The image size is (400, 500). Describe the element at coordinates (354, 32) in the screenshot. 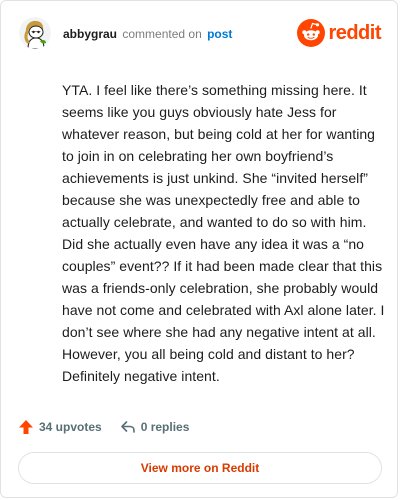

I see `reddit-wordmark: reddit` at that location.